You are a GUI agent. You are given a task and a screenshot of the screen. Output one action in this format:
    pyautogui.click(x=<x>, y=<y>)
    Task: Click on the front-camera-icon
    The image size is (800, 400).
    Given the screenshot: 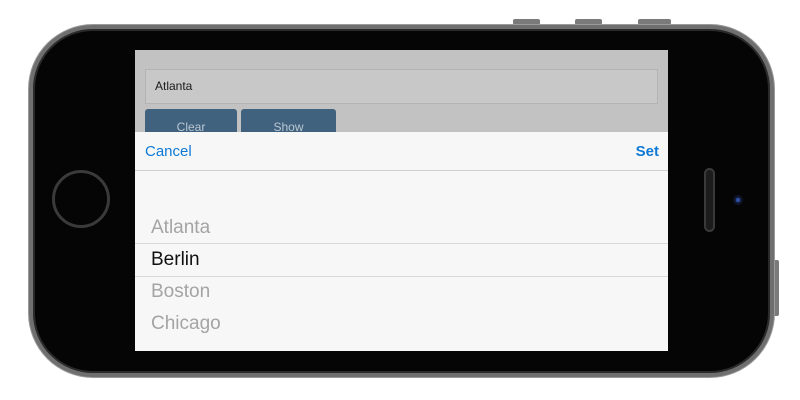 What is the action you would take?
    pyautogui.click(x=738, y=200)
    